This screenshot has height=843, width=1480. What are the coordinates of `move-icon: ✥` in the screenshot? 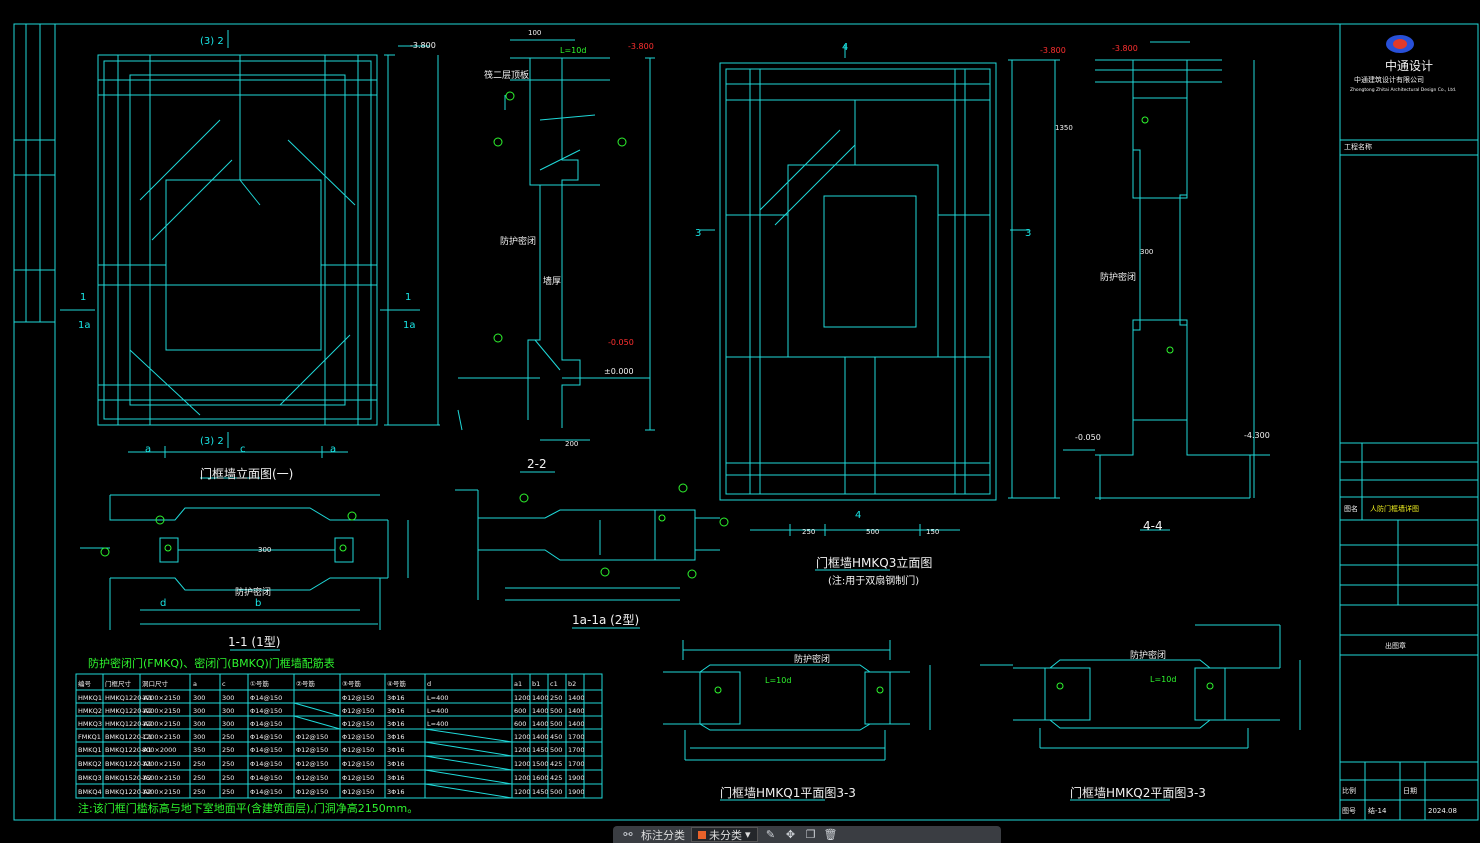 It's located at (791, 835).